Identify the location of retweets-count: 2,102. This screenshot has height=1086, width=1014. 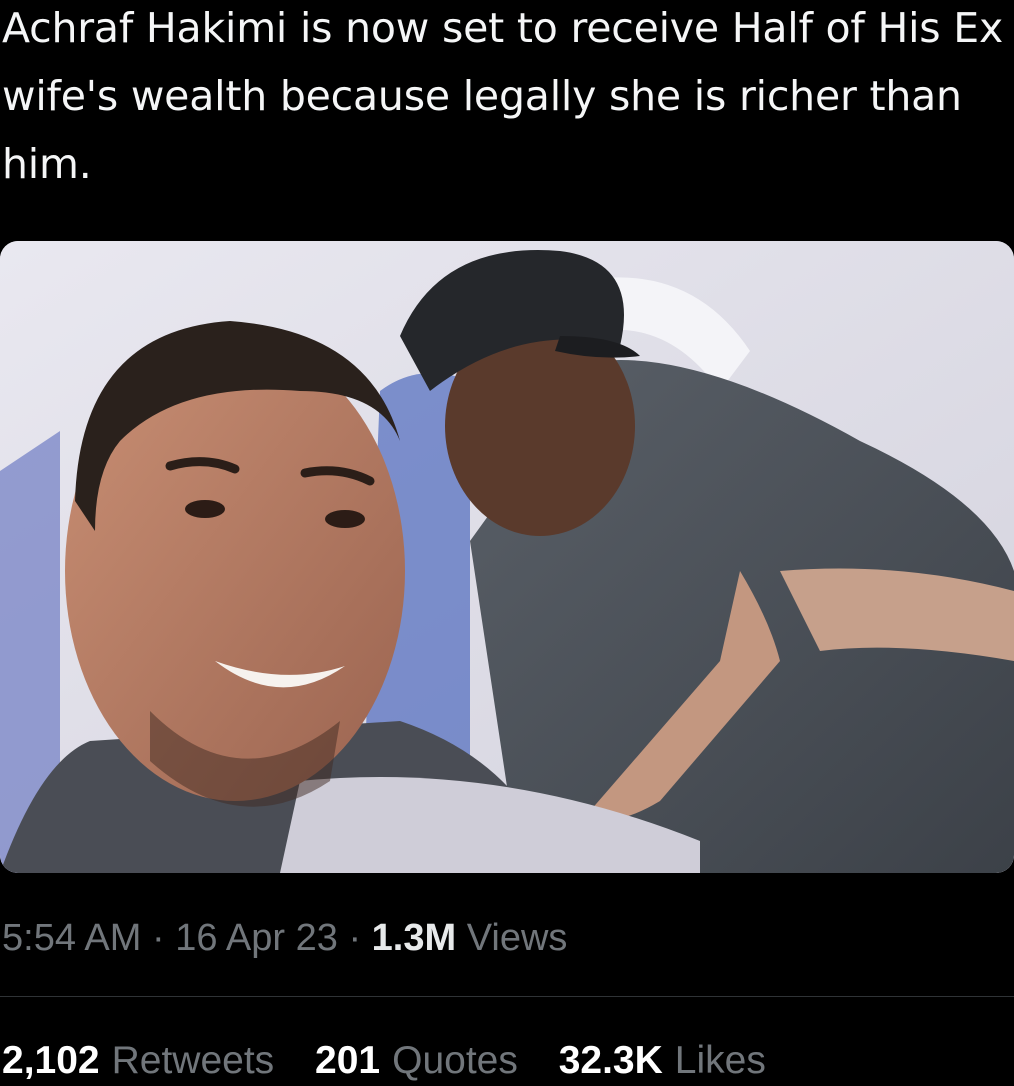
(51, 1060).